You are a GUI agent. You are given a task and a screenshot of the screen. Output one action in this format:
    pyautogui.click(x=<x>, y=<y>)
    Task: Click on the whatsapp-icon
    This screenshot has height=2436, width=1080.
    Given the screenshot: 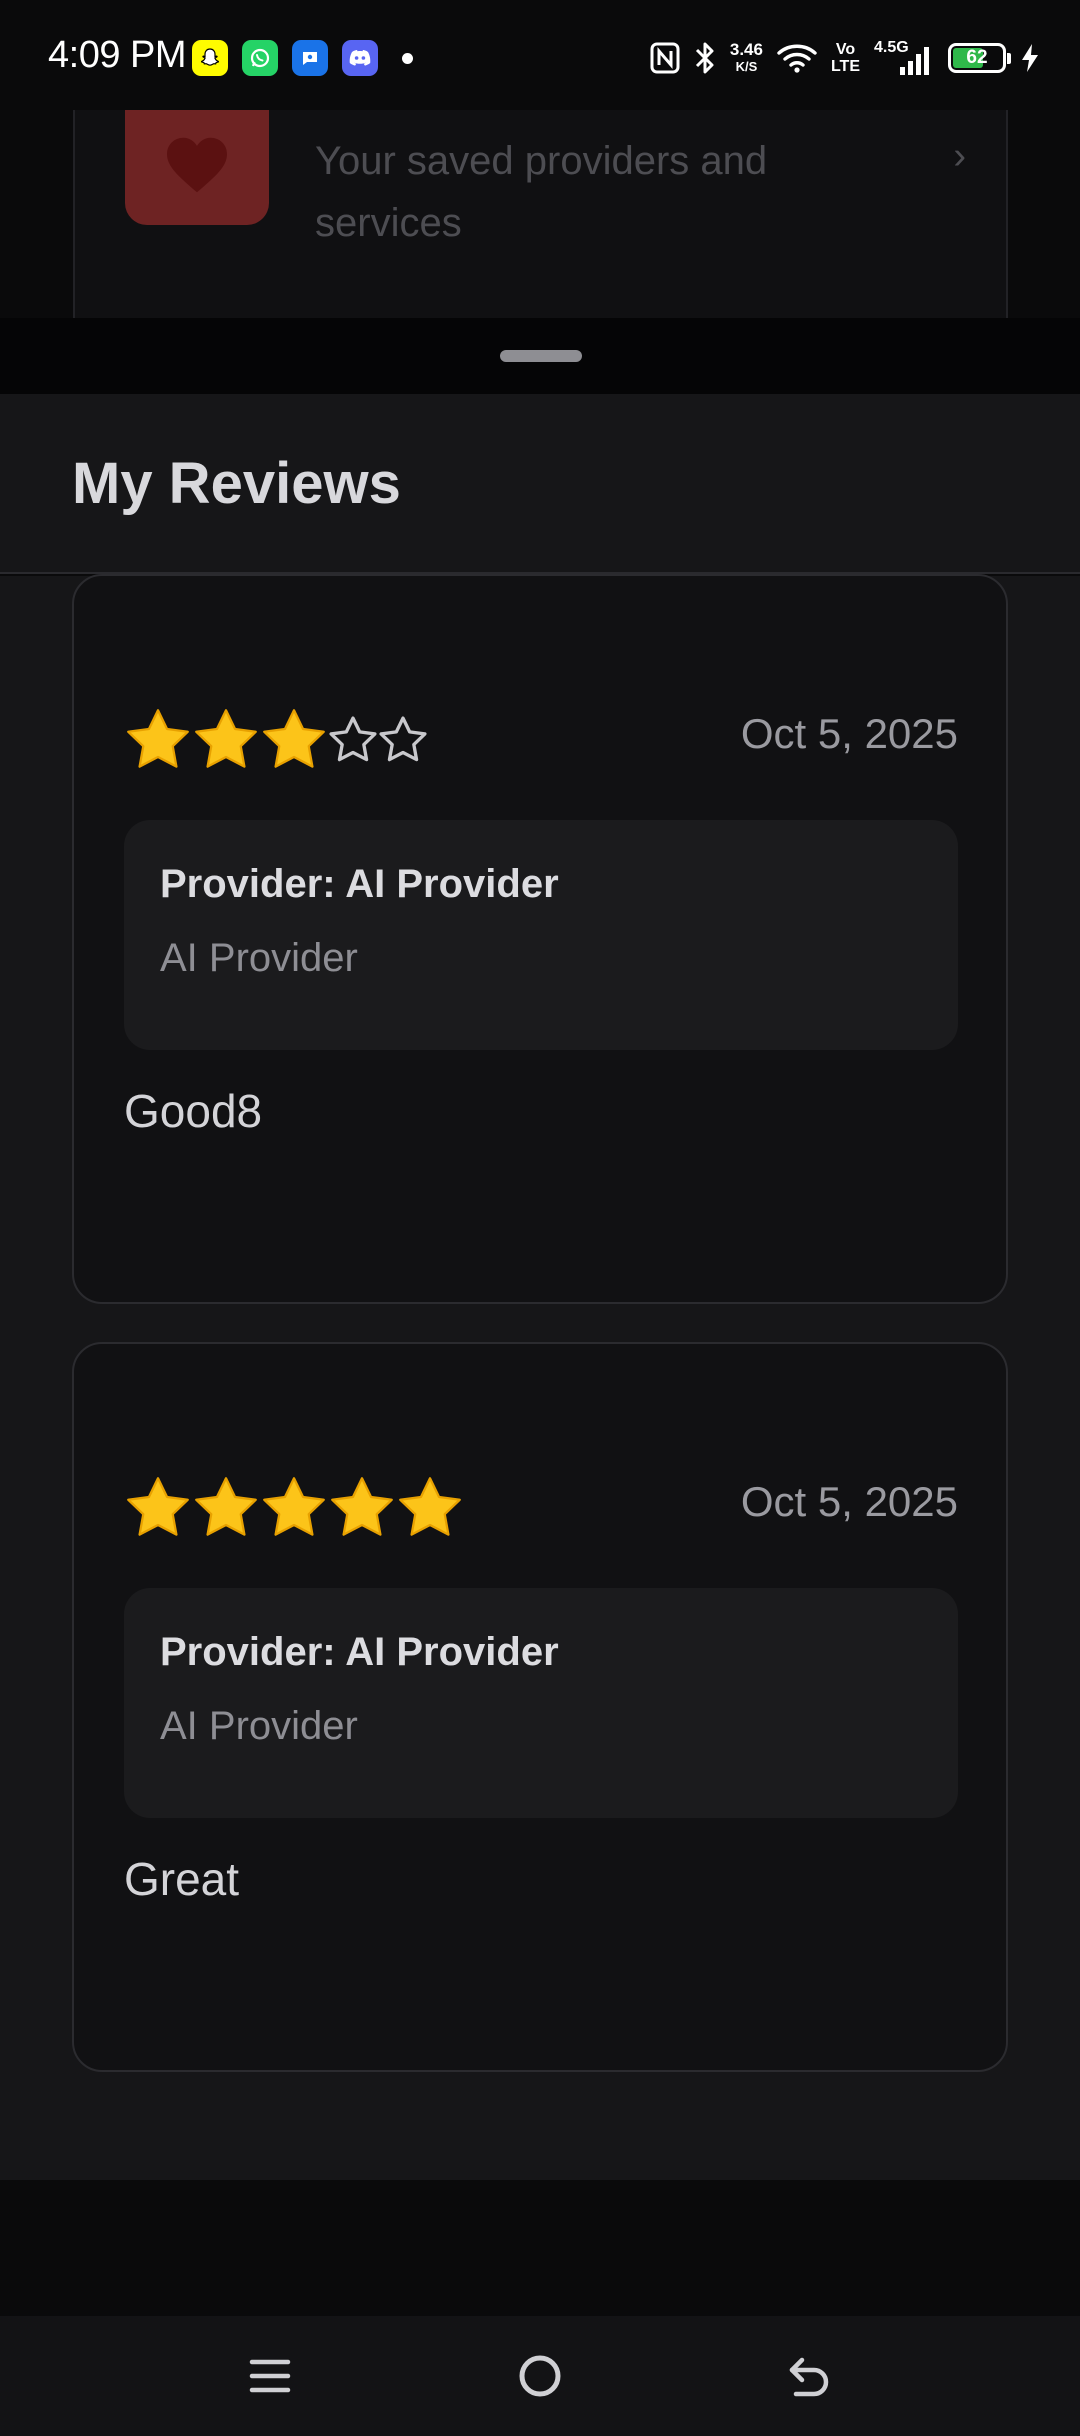 What is the action you would take?
    pyautogui.click(x=260, y=58)
    